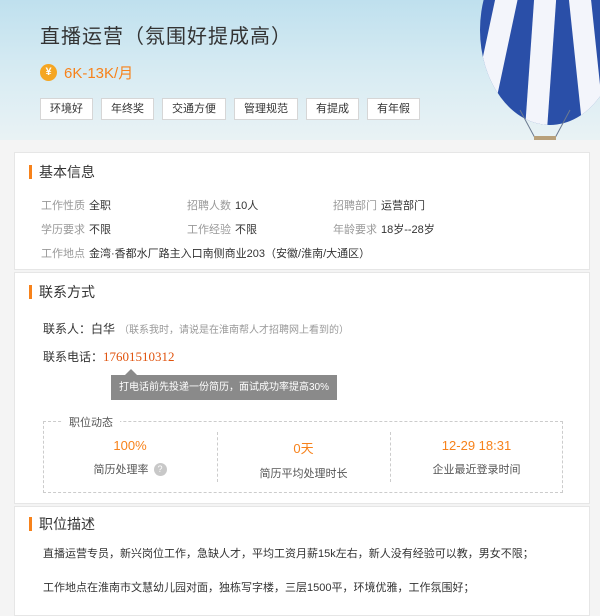  Describe the element at coordinates (303, 457) in the screenshot. I see `dynamics-item: 0天 简历平均处理时长` at that location.